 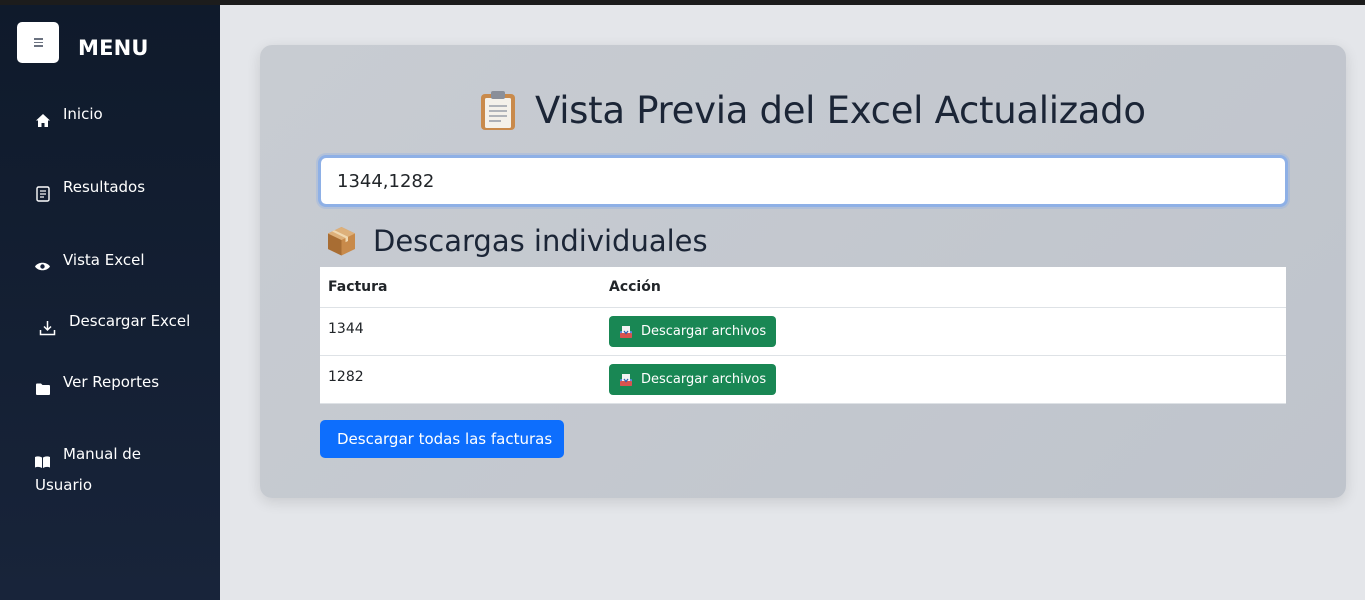 What do you see at coordinates (83, 114) in the screenshot?
I see `sidebar-item-label: Inicio` at bounding box center [83, 114].